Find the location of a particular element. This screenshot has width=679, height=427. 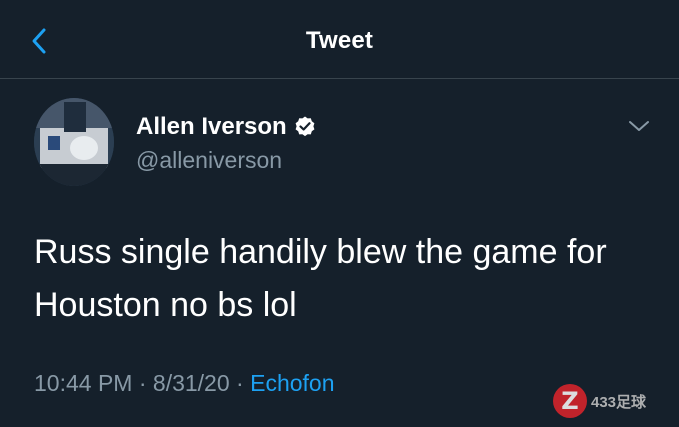

watermark-logo: Z is located at coordinates (570, 401).